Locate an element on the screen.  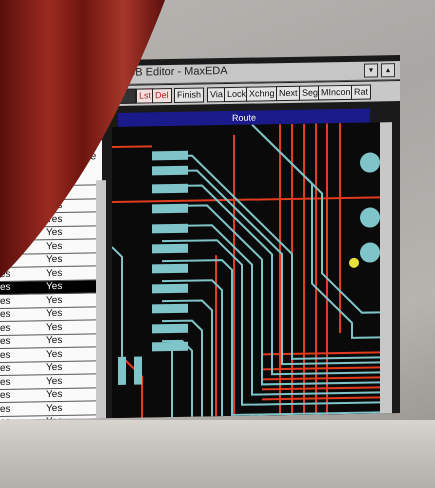
toolbar-finish-button: Finish is located at coordinates (189, 95).